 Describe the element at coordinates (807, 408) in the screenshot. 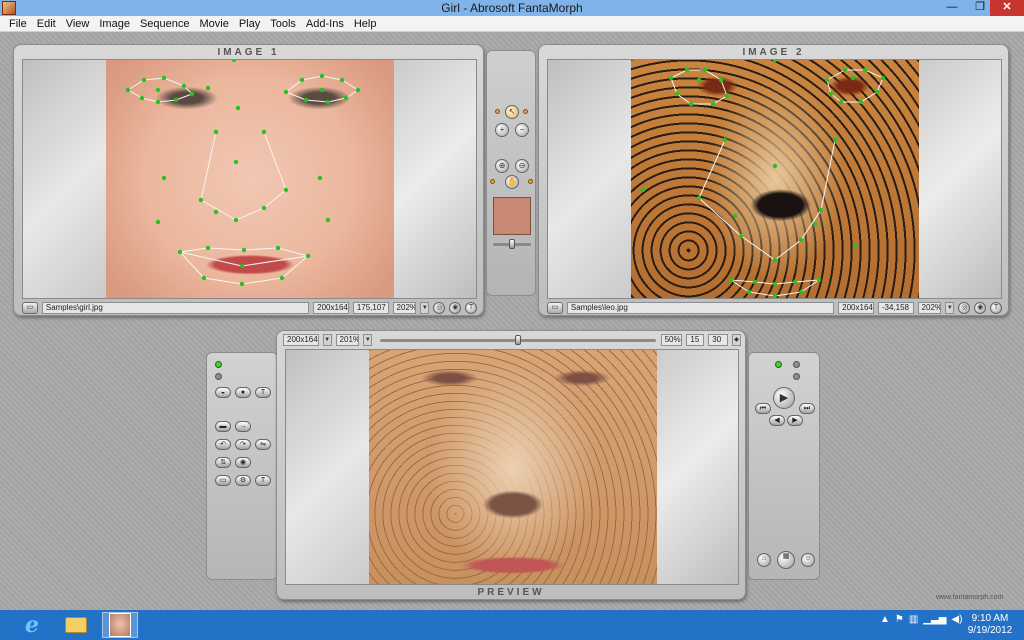

I see `last-frame-button: ⏭` at that location.